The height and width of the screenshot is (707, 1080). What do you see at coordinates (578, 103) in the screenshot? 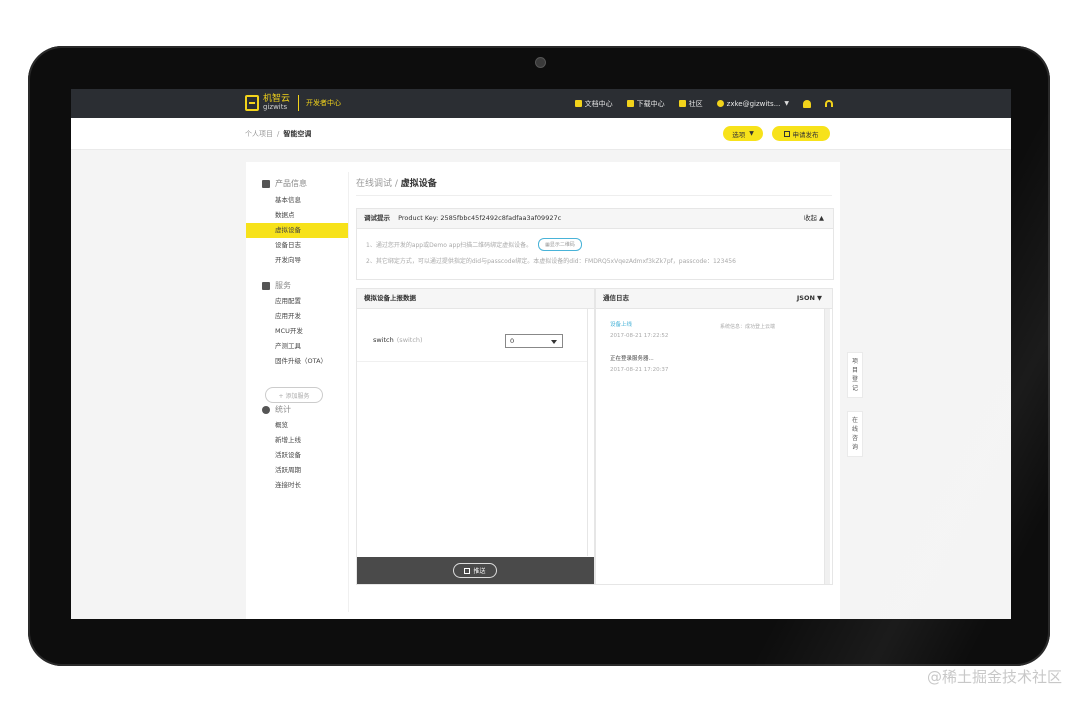
I see `document-icon` at bounding box center [578, 103].